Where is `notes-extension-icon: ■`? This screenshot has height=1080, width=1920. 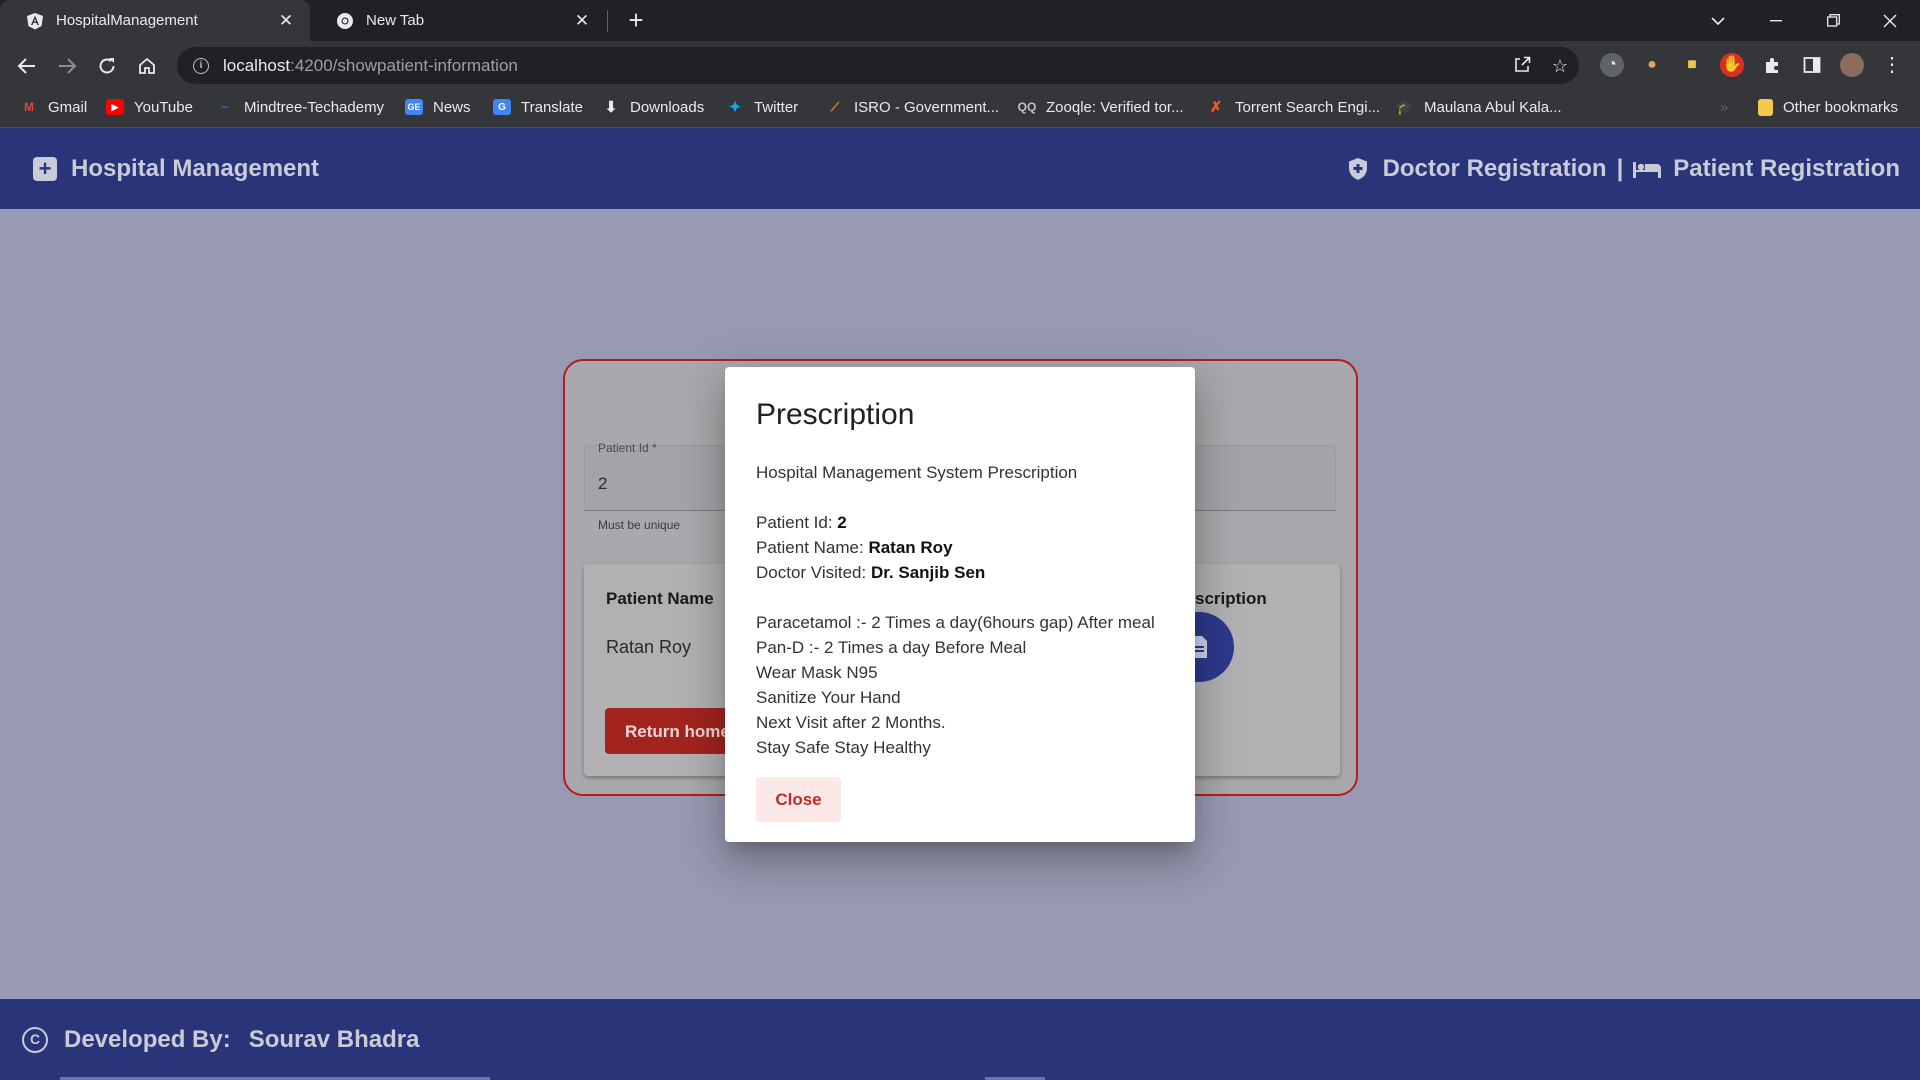
notes-extension-icon: ■ is located at coordinates (1692, 65).